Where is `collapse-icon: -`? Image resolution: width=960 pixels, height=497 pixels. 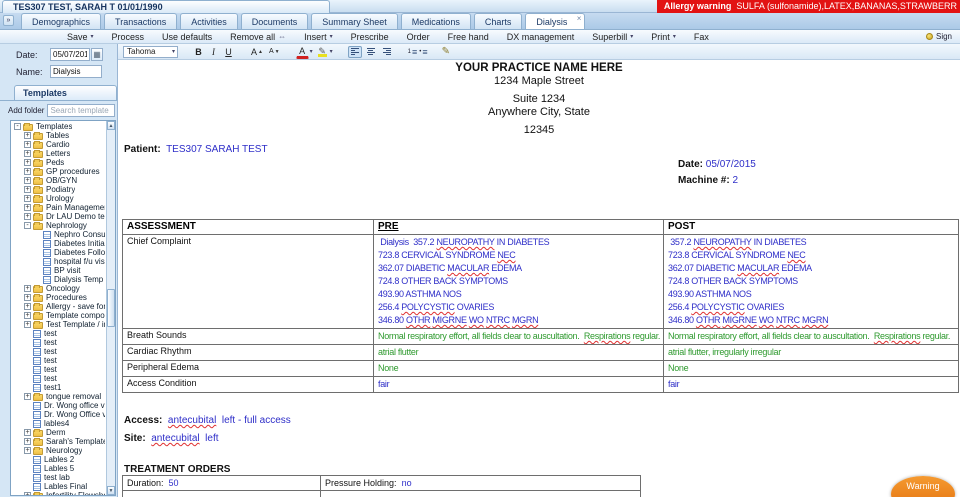 collapse-icon: - is located at coordinates (27, 225).